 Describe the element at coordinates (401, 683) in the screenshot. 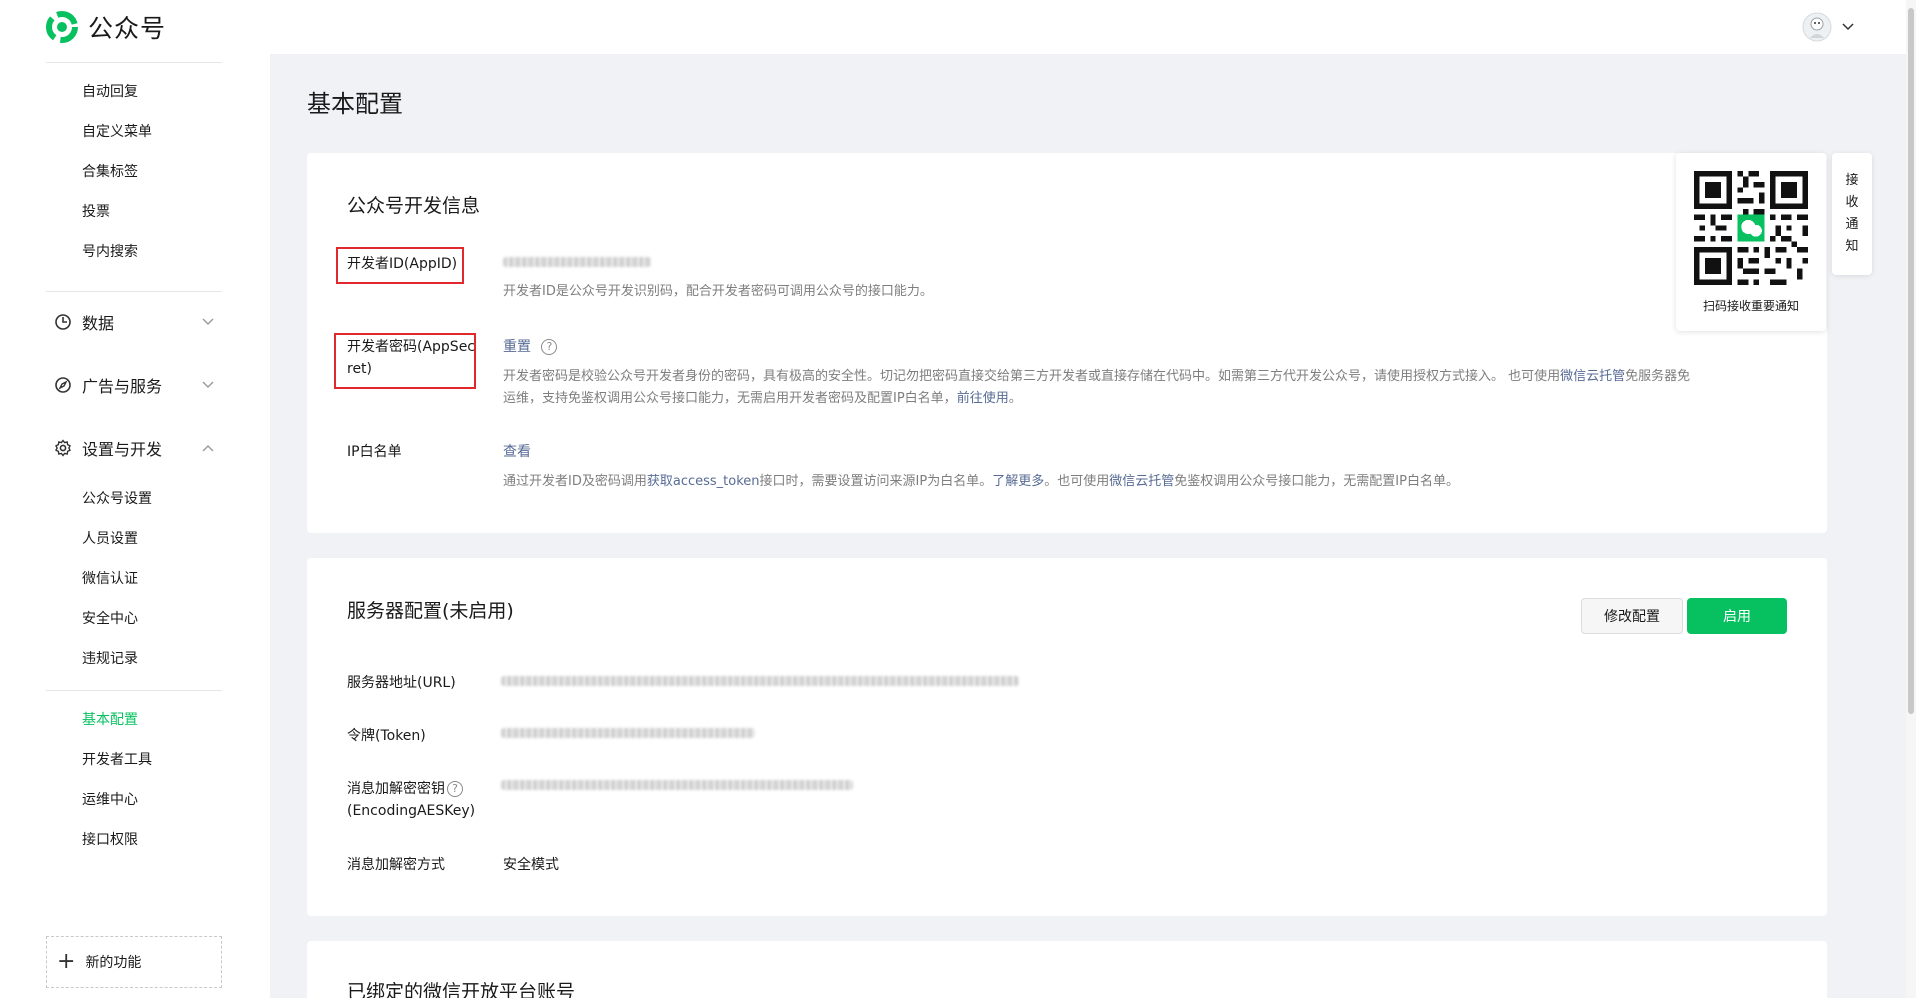

I see `server-url-label: 服务器地址(URL)` at that location.